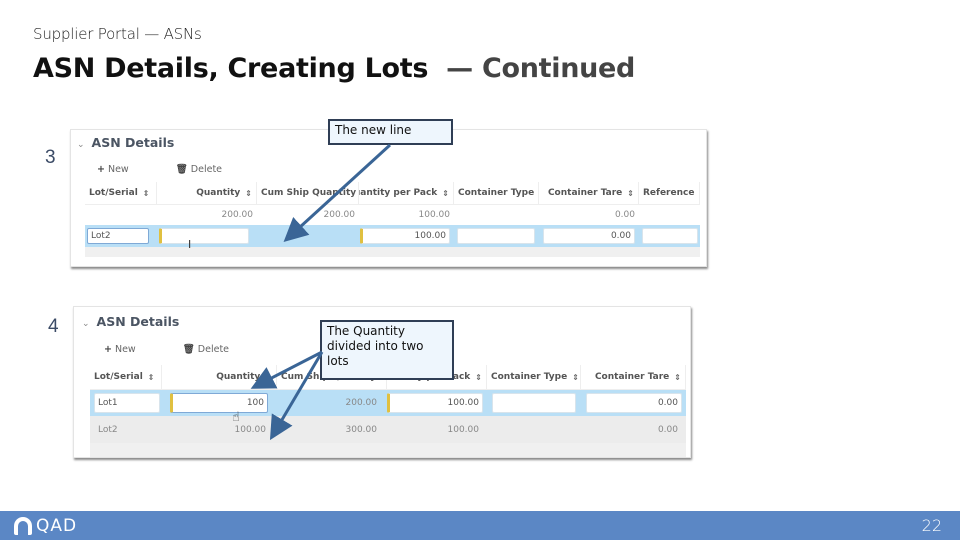 The width and height of the screenshot is (960, 540). I want to click on page-number: 22, so click(931, 525).